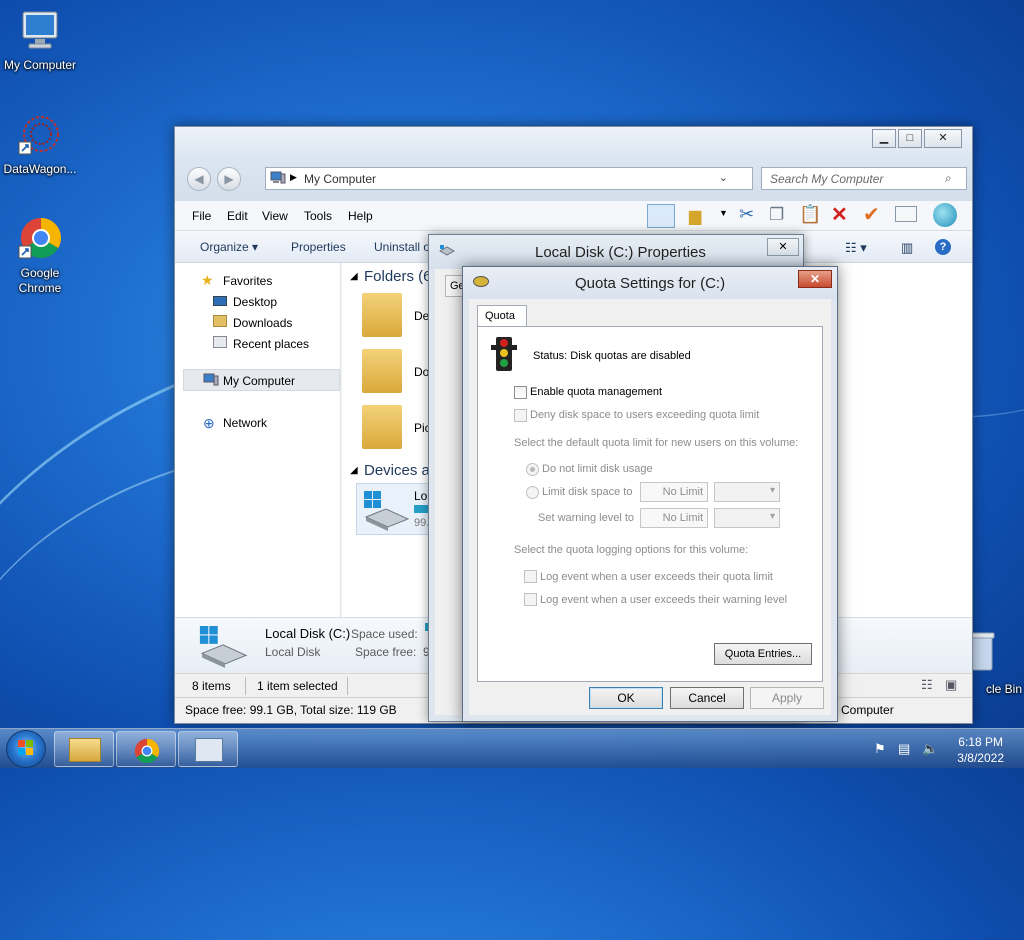 The height and width of the screenshot is (940, 1024). I want to click on help-icon: ?, so click(943, 247).